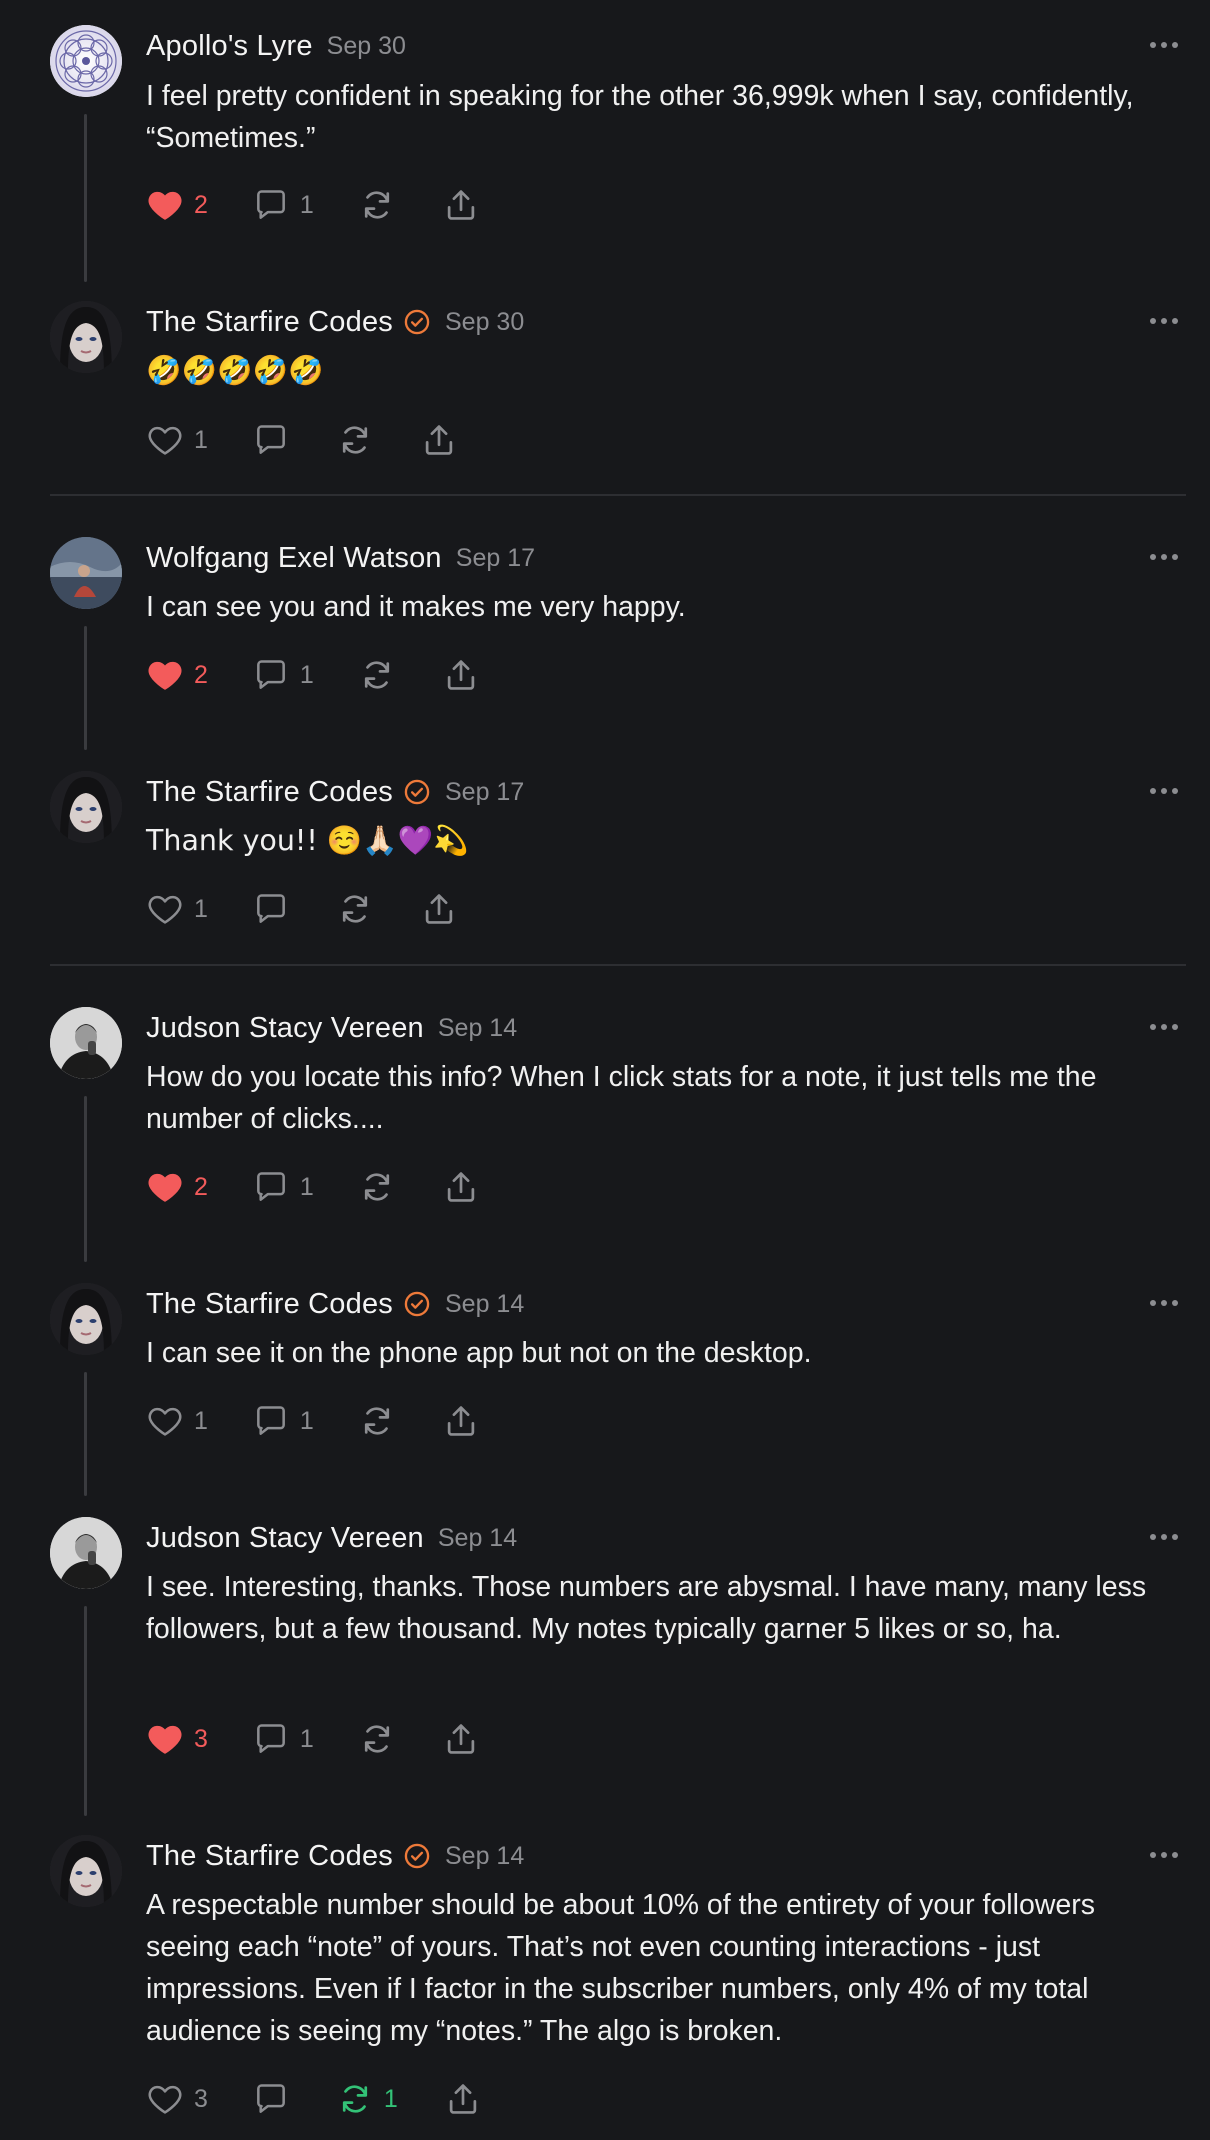 This screenshot has width=1210, height=2140. I want to click on restack-button: 1, so click(367, 2099).